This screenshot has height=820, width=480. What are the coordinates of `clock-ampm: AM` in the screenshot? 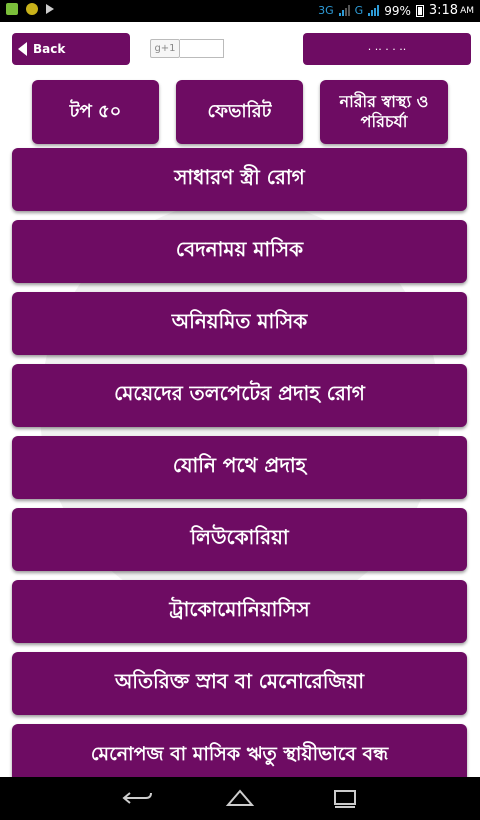 It's located at (467, 10).